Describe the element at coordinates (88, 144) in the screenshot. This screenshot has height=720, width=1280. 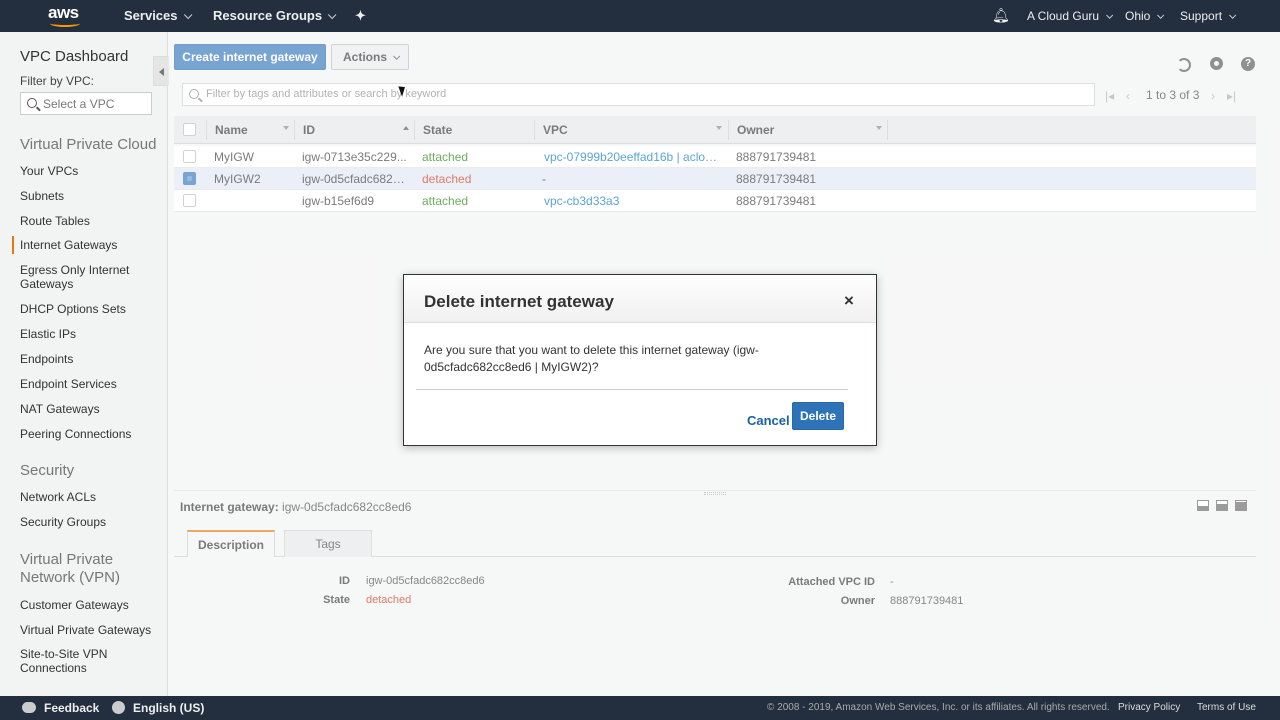
I see `section-virtual-private-cloud: Virtual Private Cloud` at that location.